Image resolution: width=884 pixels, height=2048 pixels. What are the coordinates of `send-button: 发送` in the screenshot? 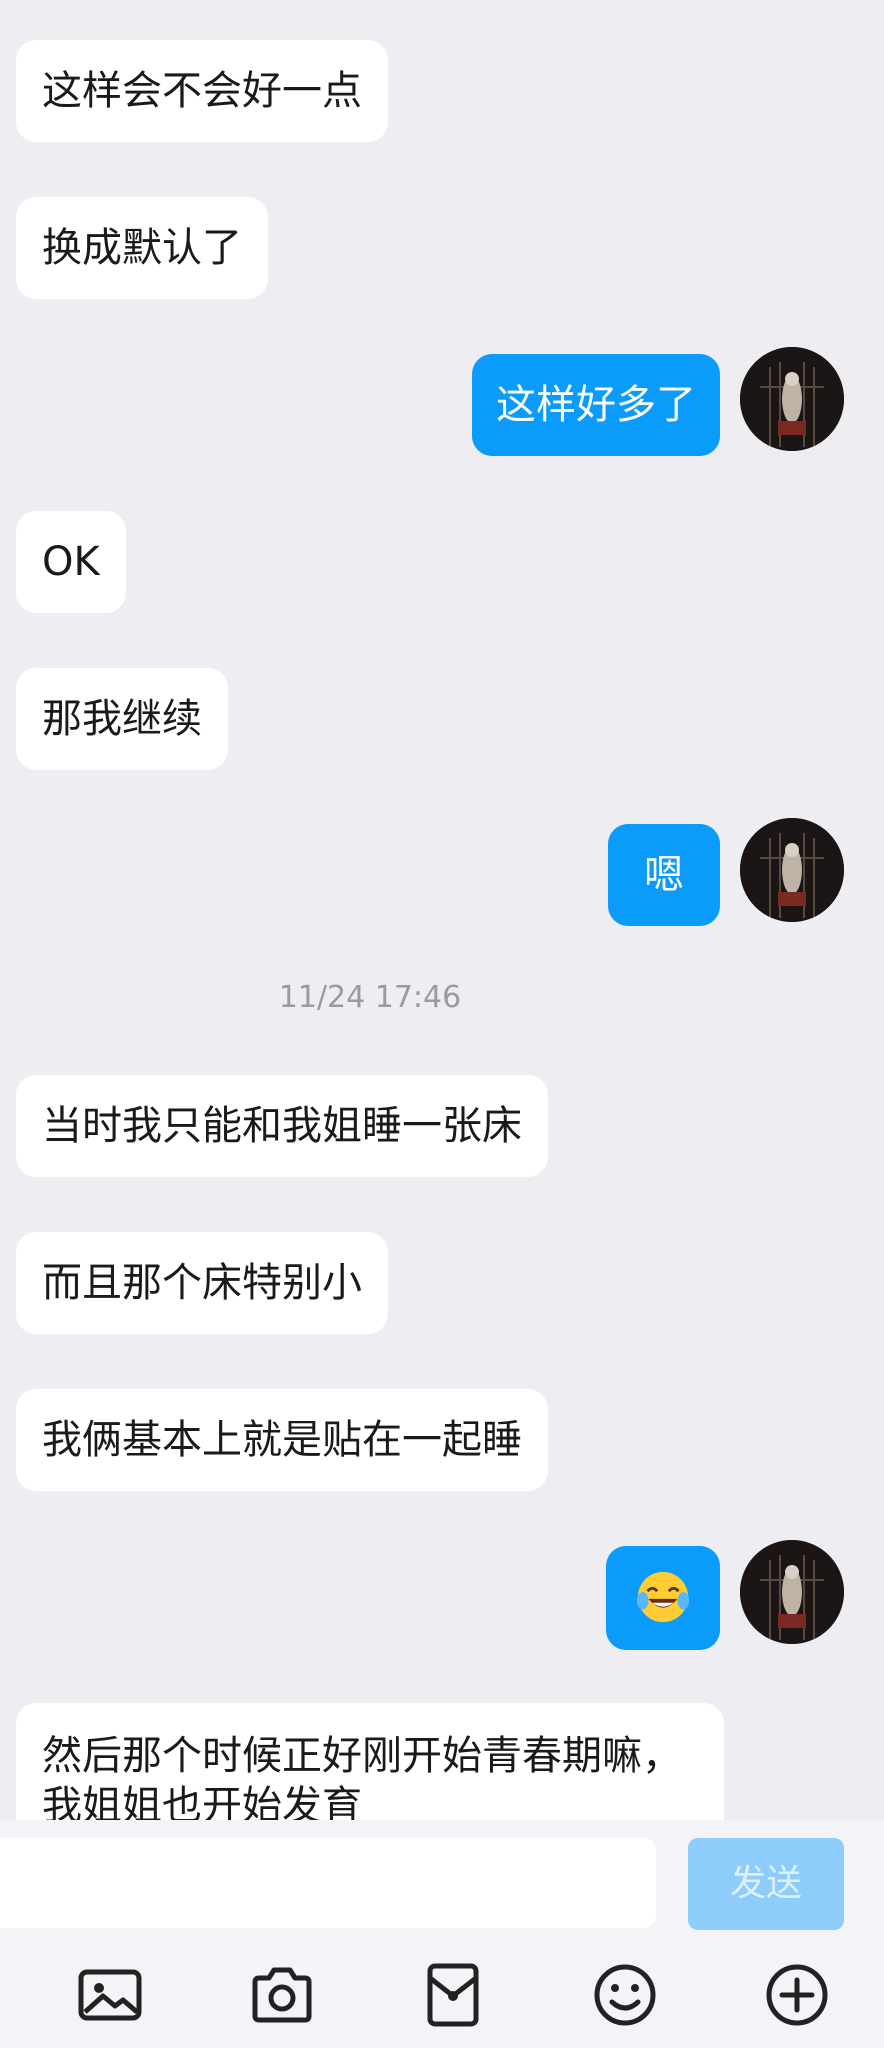 It's located at (766, 1884).